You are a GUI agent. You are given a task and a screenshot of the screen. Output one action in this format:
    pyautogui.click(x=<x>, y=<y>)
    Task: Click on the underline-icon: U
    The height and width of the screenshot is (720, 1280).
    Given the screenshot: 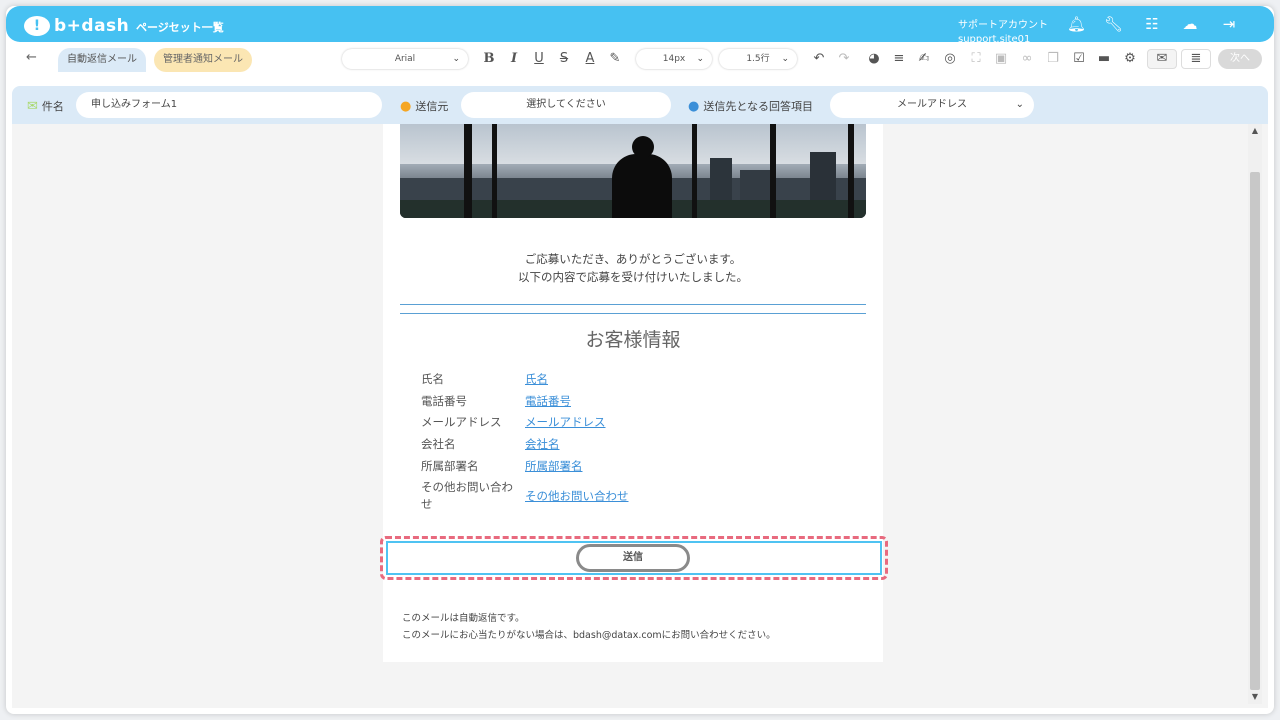 What is the action you would take?
    pyautogui.click(x=539, y=59)
    